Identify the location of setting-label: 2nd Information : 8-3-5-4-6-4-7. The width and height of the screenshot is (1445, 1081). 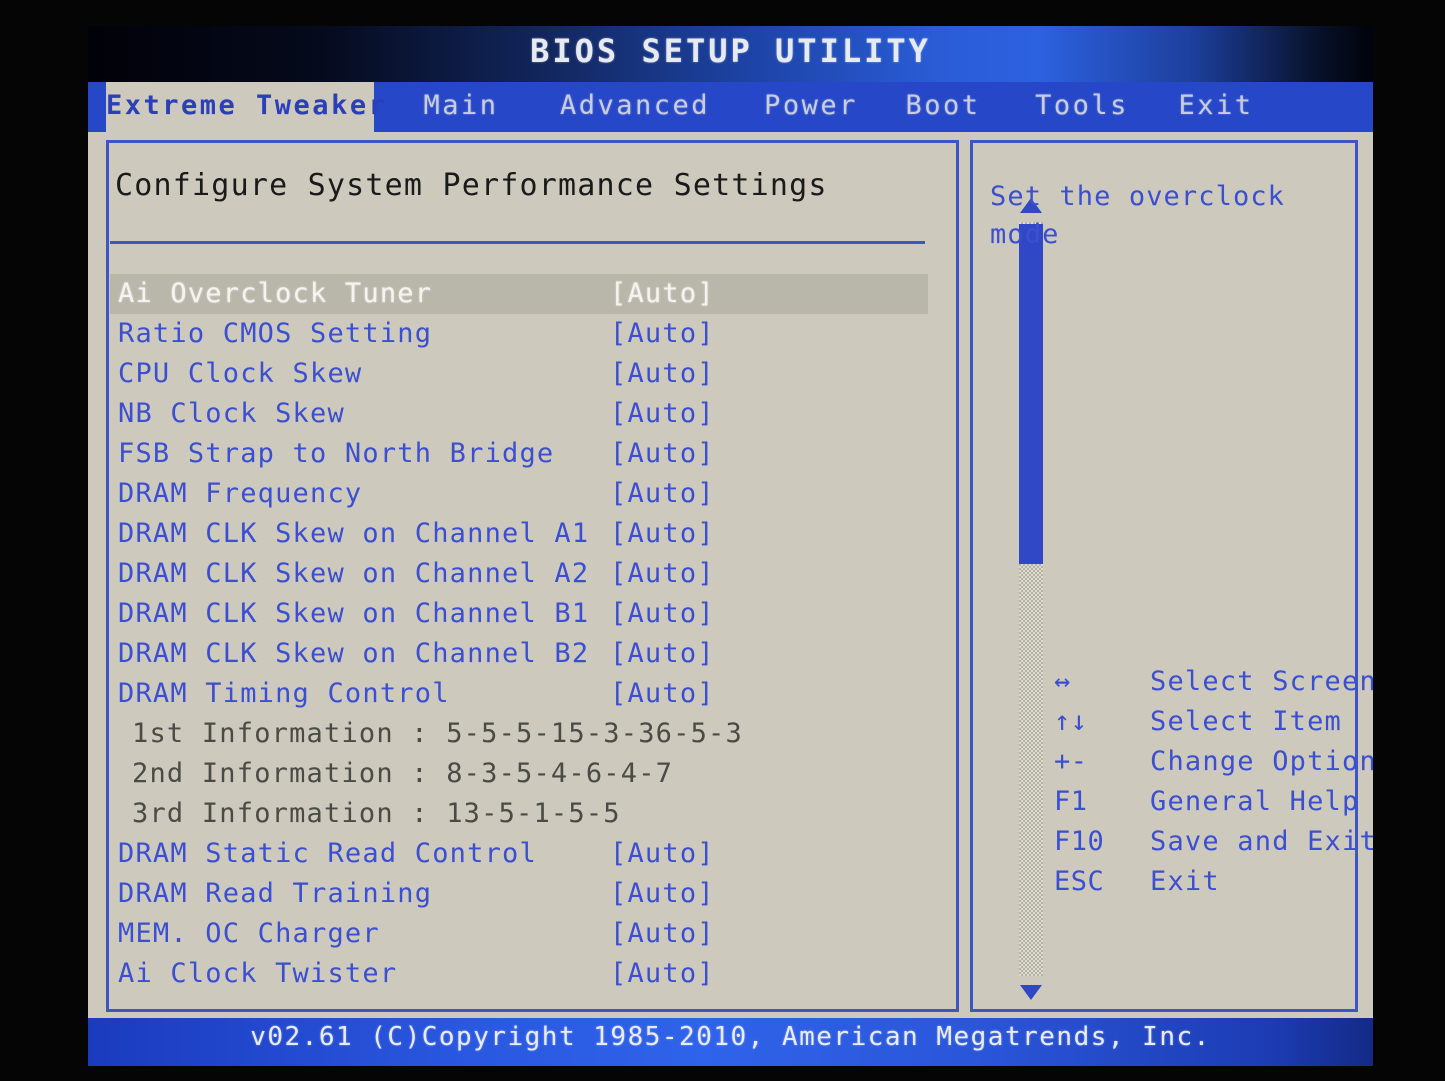
(403, 773).